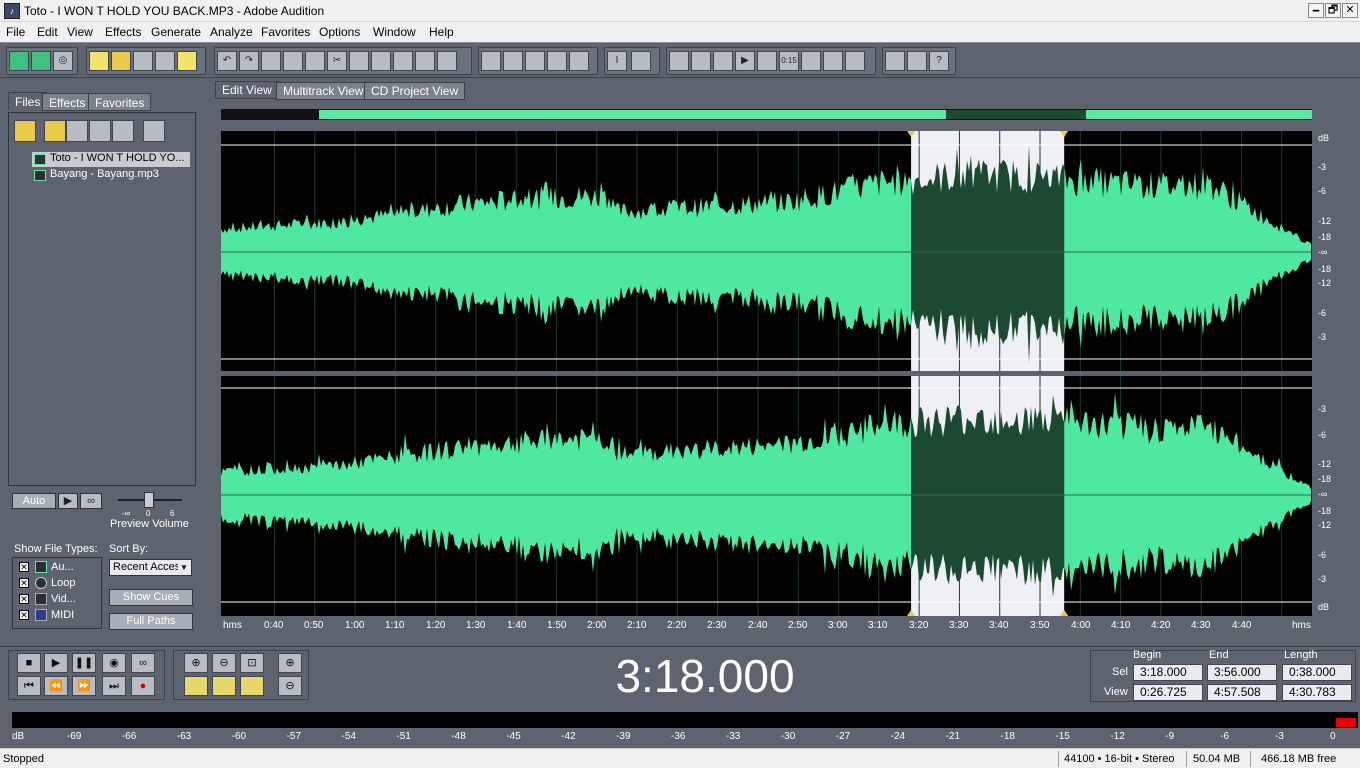  What do you see at coordinates (114, 686) in the screenshot?
I see `go-to-end-button: ⏭` at bounding box center [114, 686].